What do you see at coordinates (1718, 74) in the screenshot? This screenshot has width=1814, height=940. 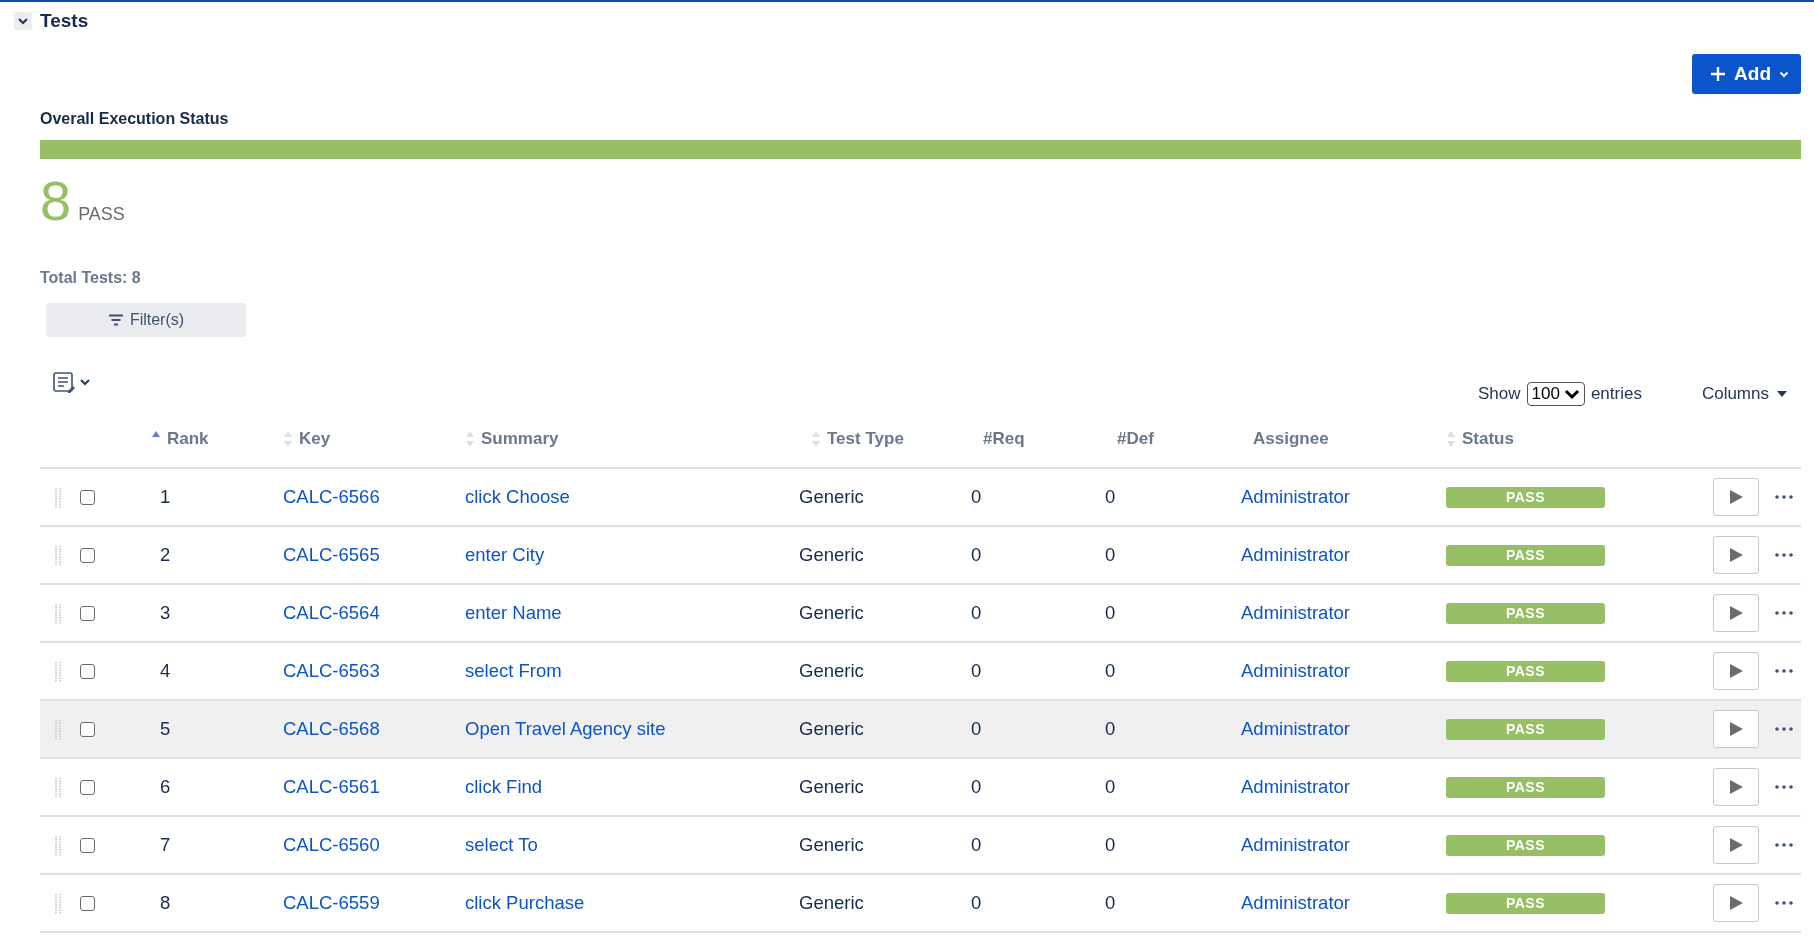 I see `plus-icon` at bounding box center [1718, 74].